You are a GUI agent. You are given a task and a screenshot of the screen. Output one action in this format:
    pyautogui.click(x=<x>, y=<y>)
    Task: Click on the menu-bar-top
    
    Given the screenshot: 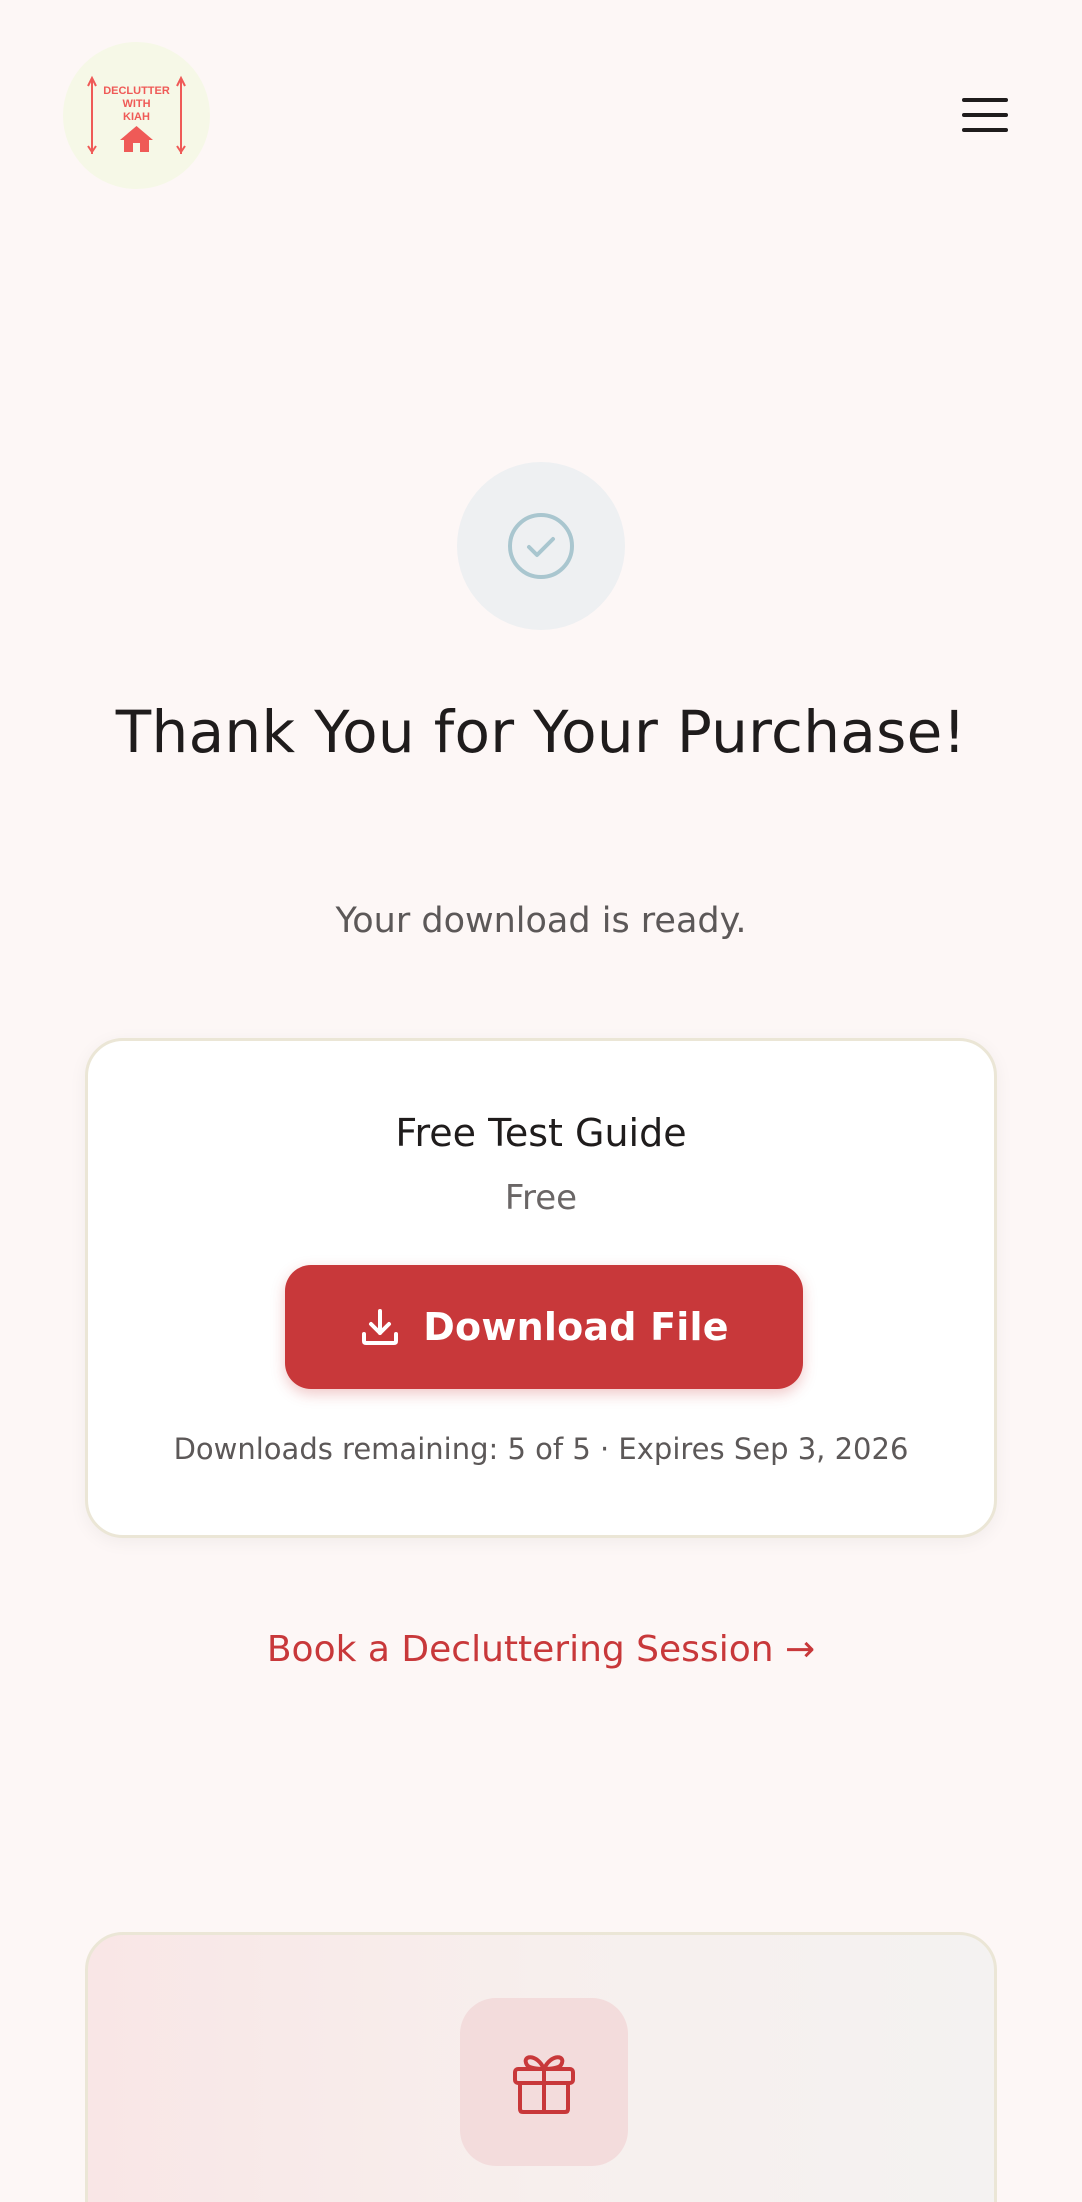 What is the action you would take?
    pyautogui.click(x=985, y=100)
    